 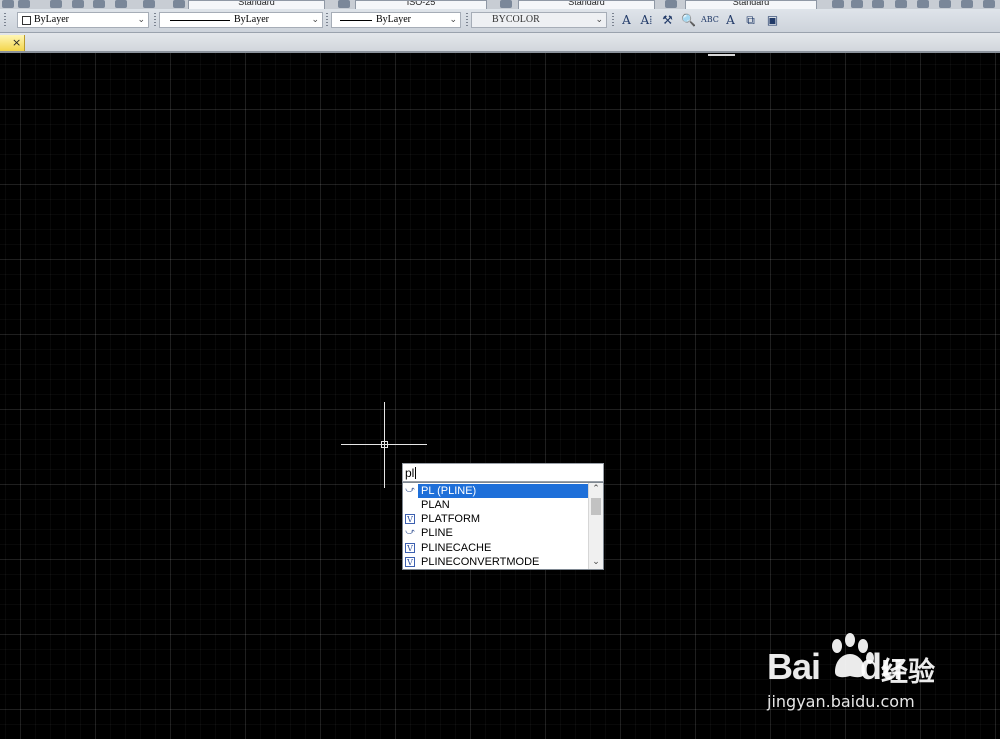 I want to click on suggestion-item: PLAN, so click(x=496, y=505).